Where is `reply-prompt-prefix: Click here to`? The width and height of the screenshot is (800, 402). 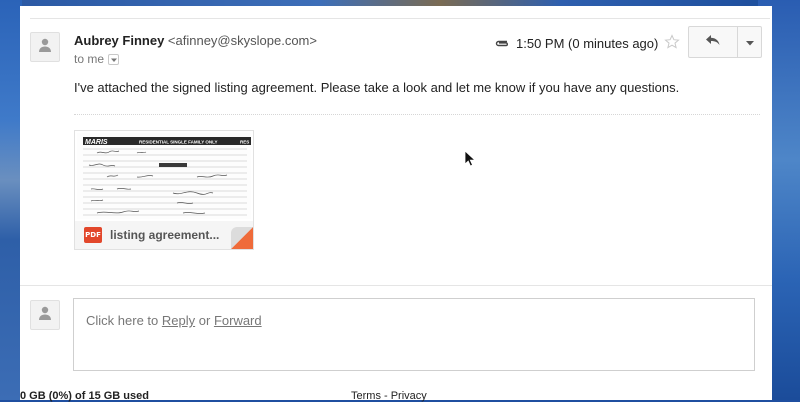
reply-prompt-prefix: Click here to is located at coordinates (122, 320).